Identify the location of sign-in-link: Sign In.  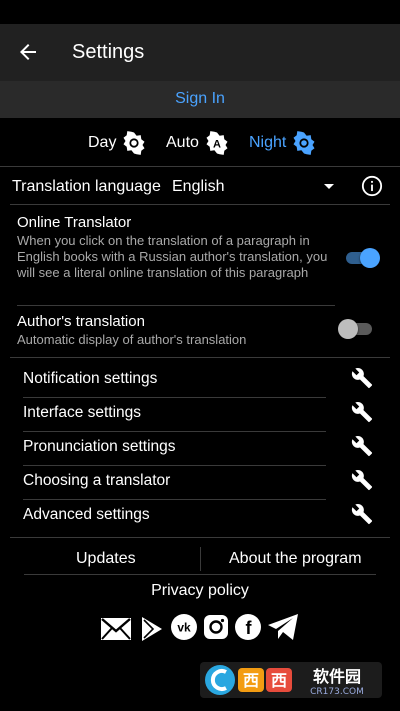
(200, 99).